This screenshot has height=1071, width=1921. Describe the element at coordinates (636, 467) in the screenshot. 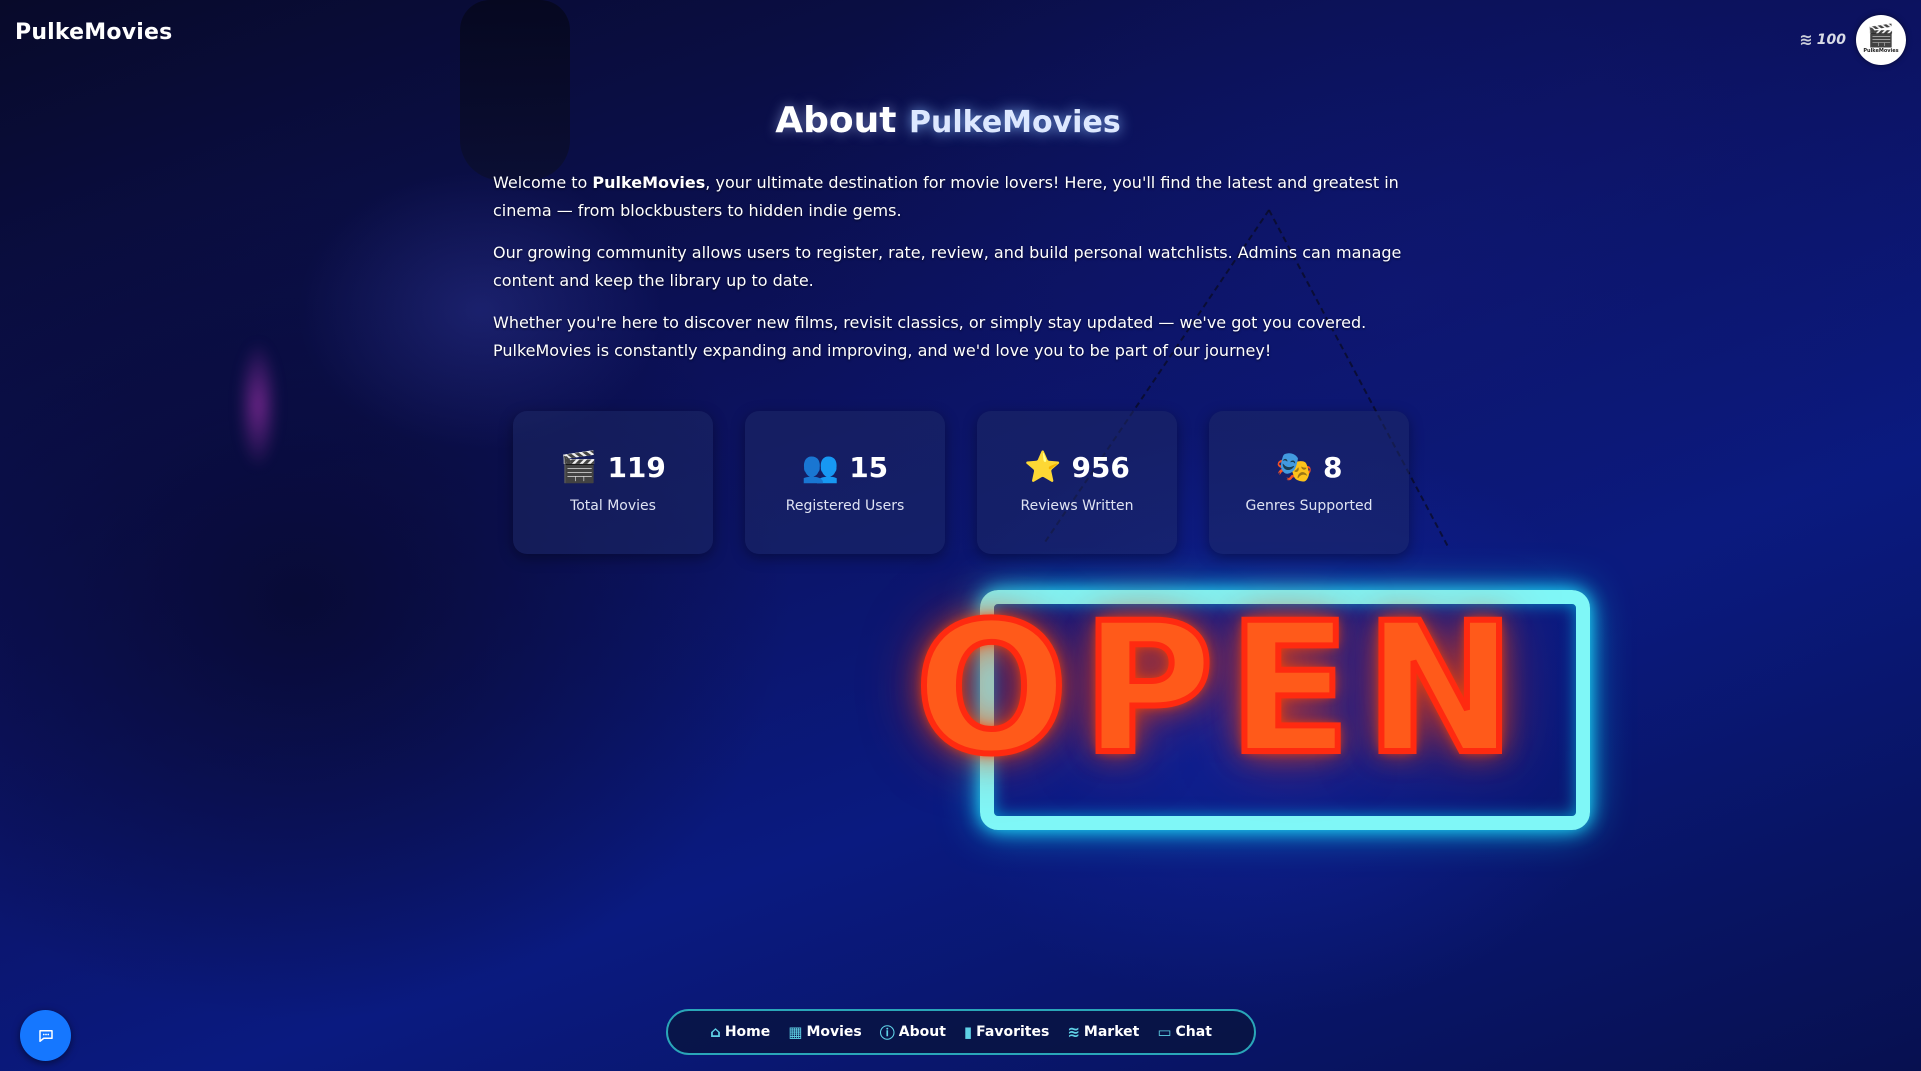

I see `stat-value: 119` at that location.